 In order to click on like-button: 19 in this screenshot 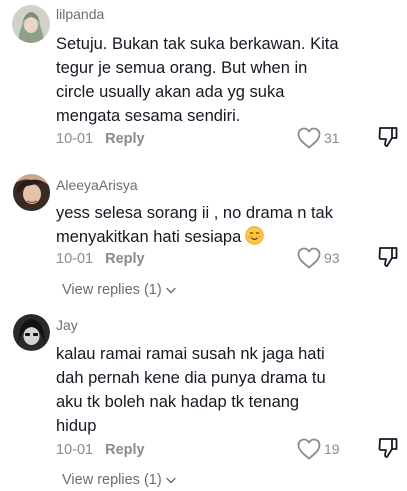, I will do `click(318, 449)`.